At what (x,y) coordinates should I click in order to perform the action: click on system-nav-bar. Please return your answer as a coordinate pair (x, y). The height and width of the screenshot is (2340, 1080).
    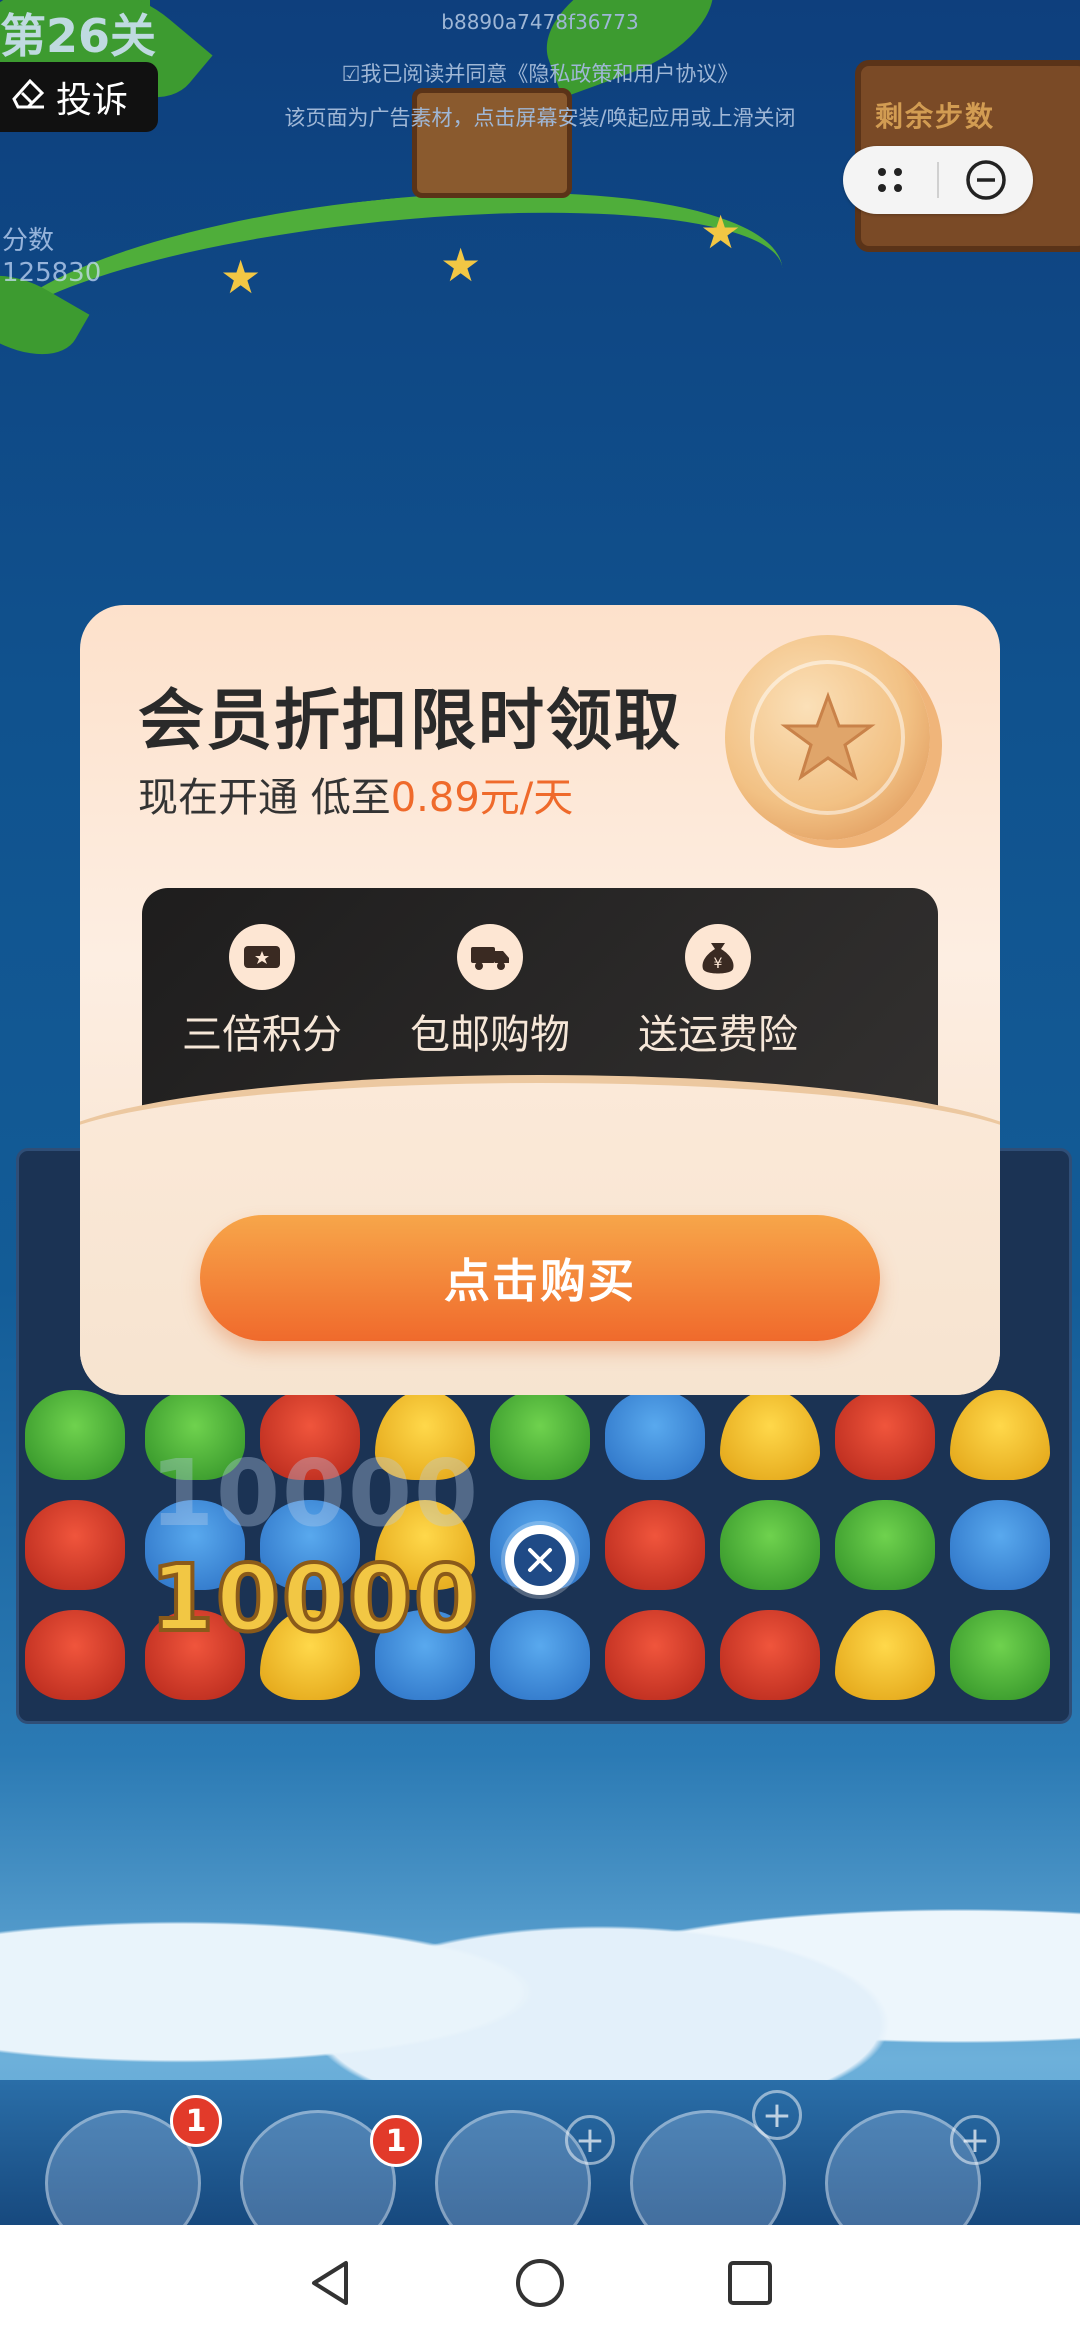
    Looking at the image, I should click on (540, 2282).